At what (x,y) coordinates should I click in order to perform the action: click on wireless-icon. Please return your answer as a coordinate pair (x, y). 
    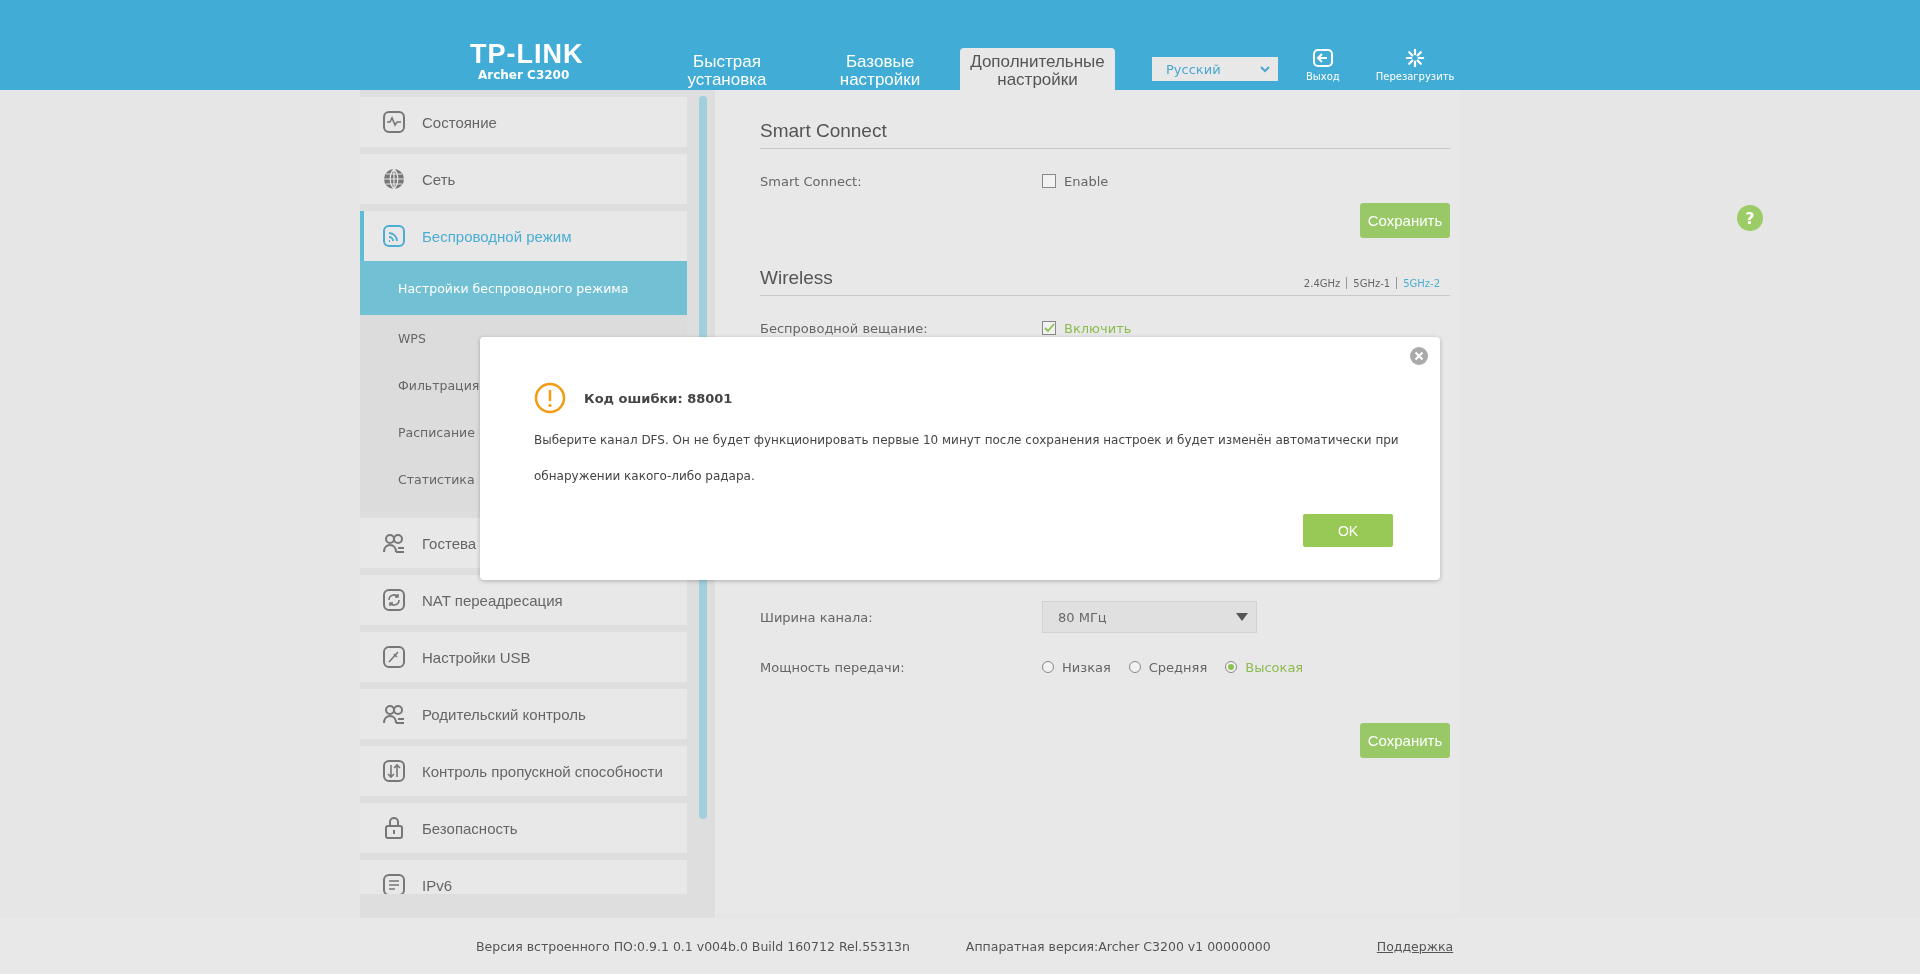
    Looking at the image, I should click on (394, 236).